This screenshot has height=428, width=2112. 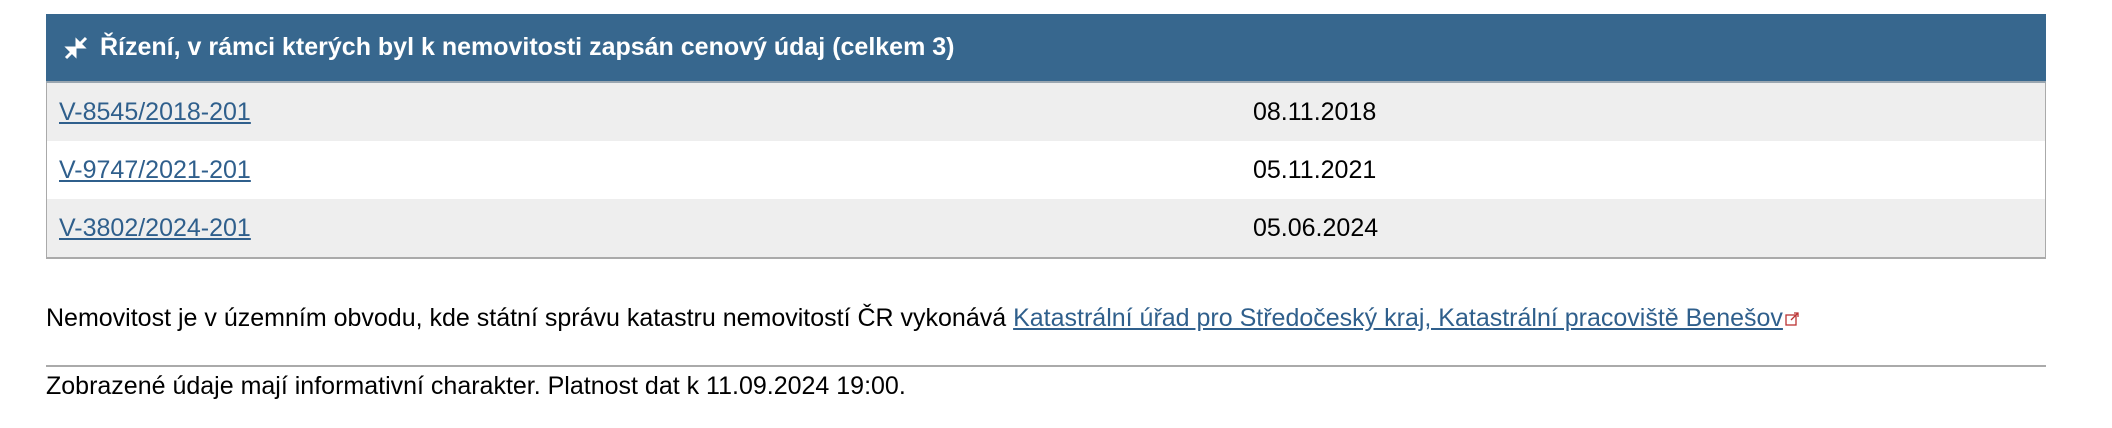 What do you see at coordinates (649, 228) in the screenshot?
I see `proceeding-id-cell: V-3802/2024-201` at bounding box center [649, 228].